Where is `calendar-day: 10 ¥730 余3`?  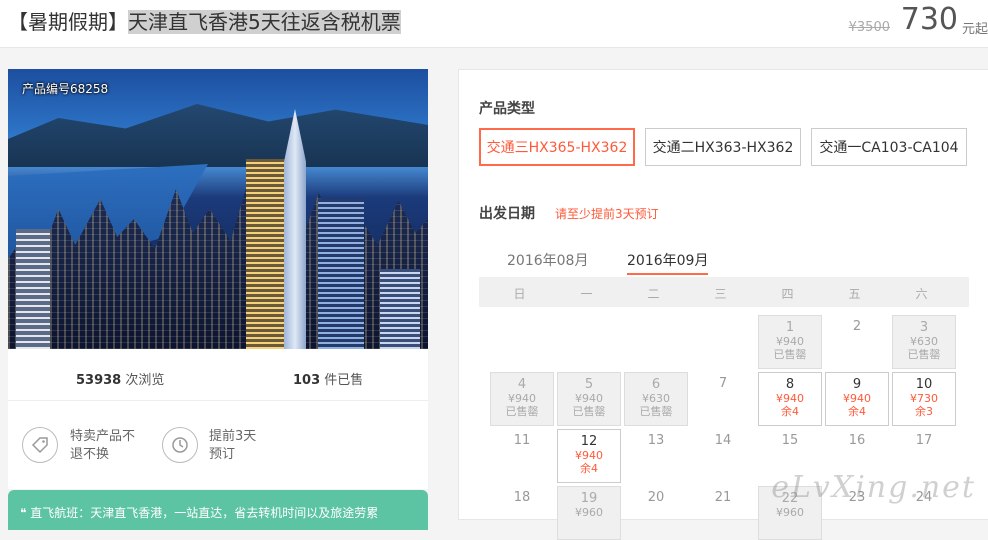 calendar-day: 10 ¥730 余3 is located at coordinates (924, 399).